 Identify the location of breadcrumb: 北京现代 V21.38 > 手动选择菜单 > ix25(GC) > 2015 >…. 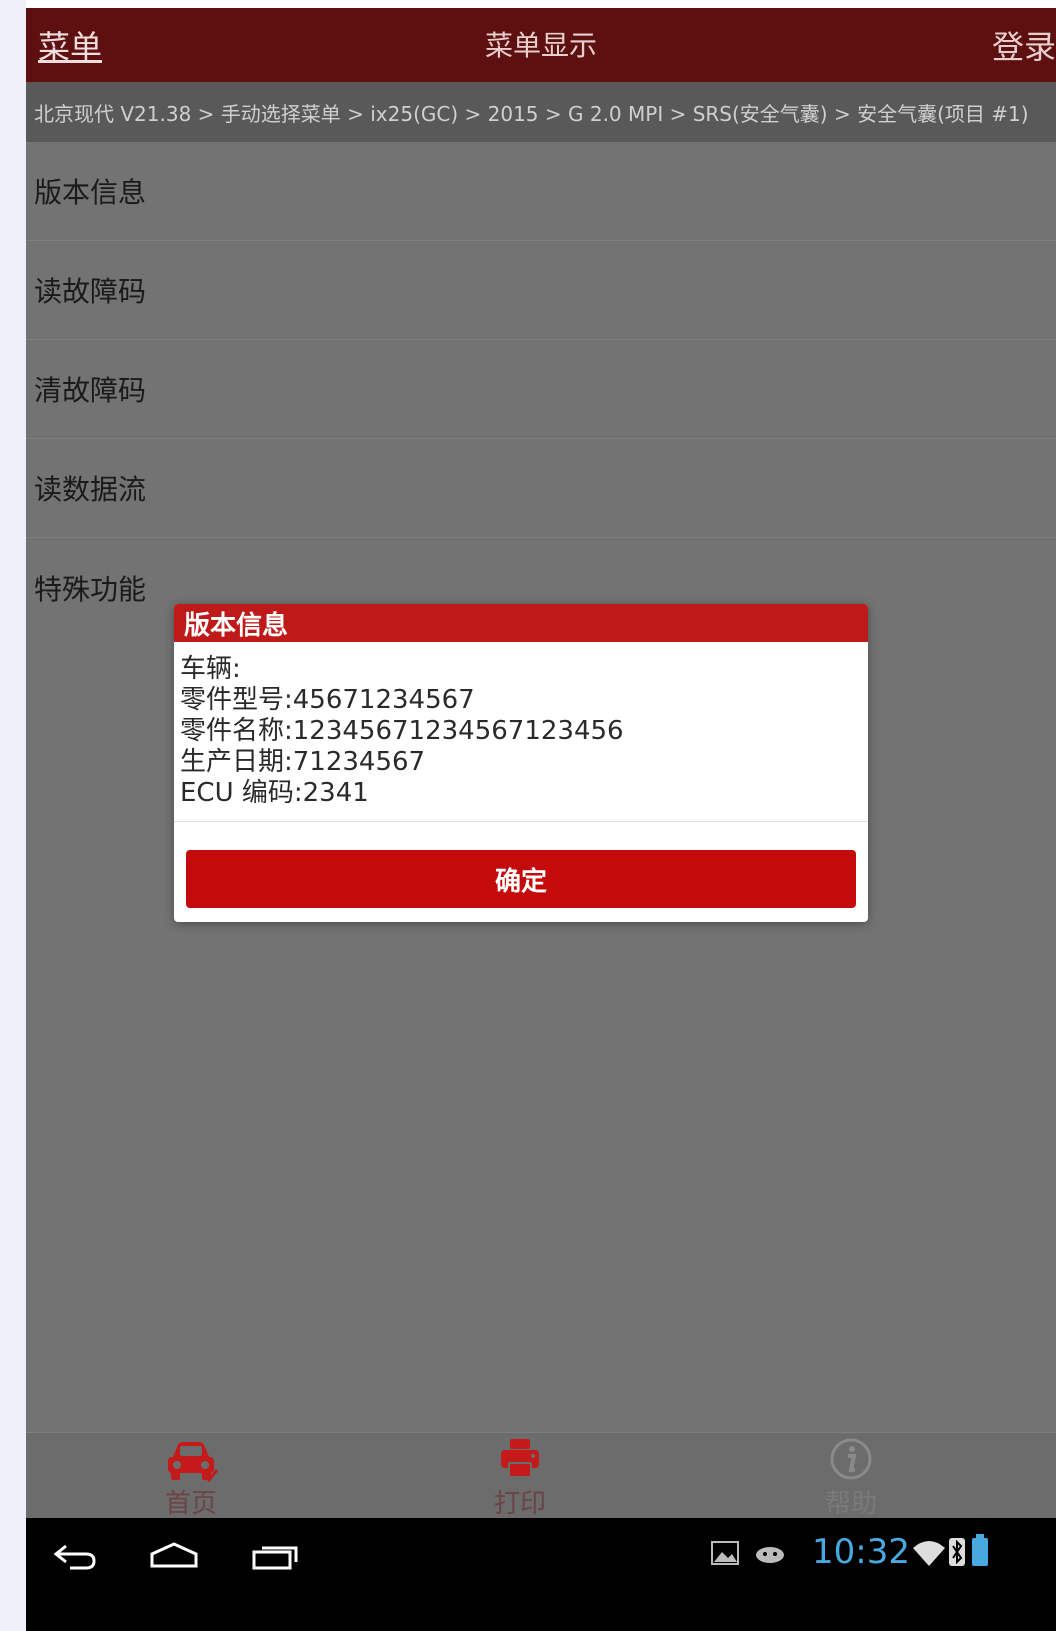
(541, 112).